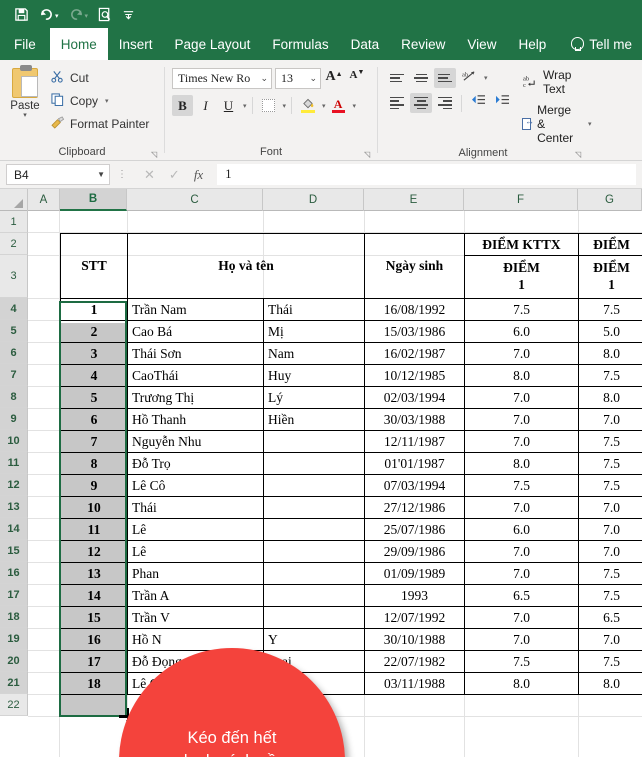  What do you see at coordinates (14, 485) in the screenshot?
I see `row-header-12: 12` at bounding box center [14, 485].